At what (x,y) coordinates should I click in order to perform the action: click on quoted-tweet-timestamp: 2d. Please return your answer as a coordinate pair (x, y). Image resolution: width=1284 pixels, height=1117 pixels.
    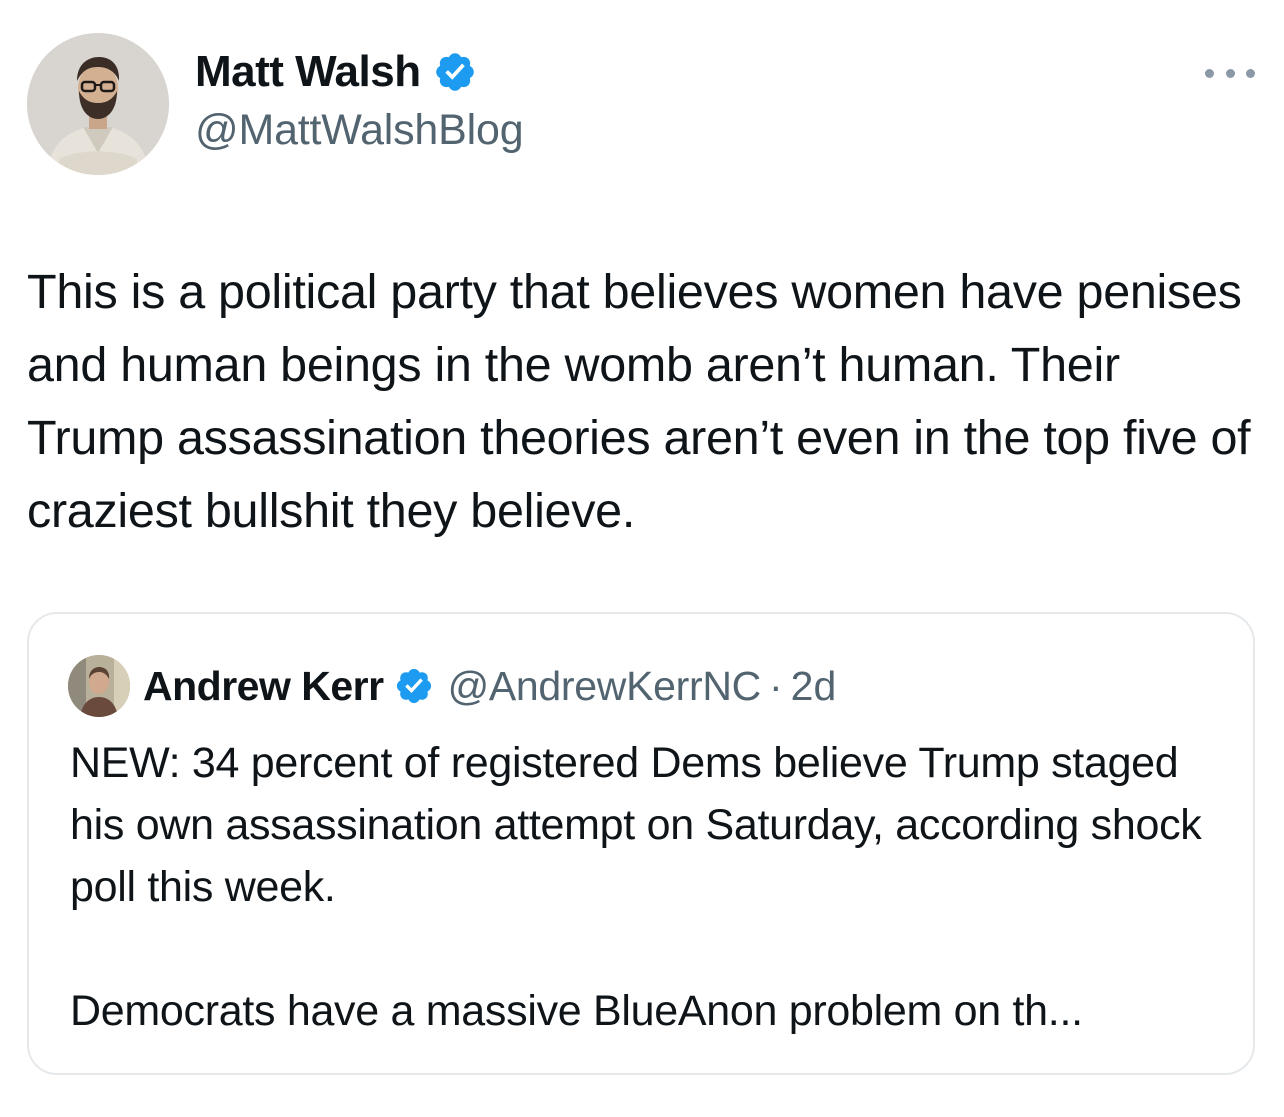
    Looking at the image, I should click on (814, 686).